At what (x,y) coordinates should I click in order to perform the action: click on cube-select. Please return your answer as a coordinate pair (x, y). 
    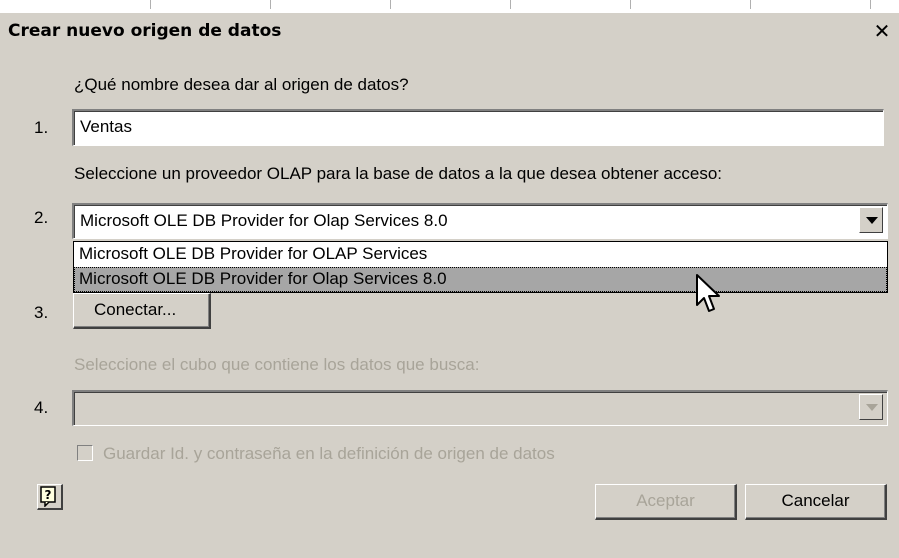
    Looking at the image, I should click on (480, 408).